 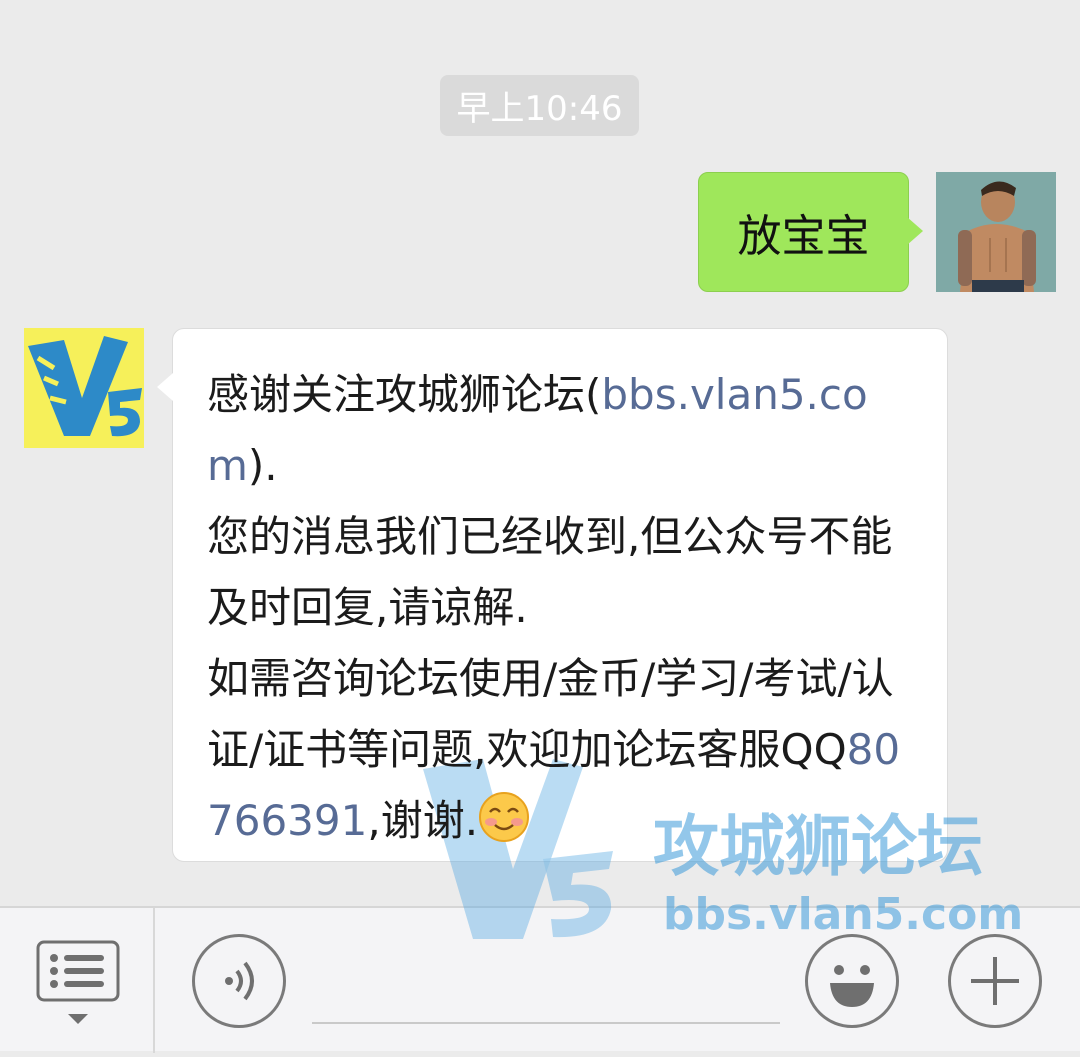 I want to click on v5-logo-icon, so click(x=84, y=388).